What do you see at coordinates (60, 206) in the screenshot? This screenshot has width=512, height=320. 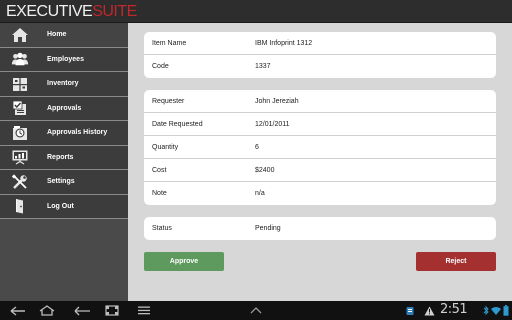 I see `sidebar-item-label: Log Out` at bounding box center [60, 206].